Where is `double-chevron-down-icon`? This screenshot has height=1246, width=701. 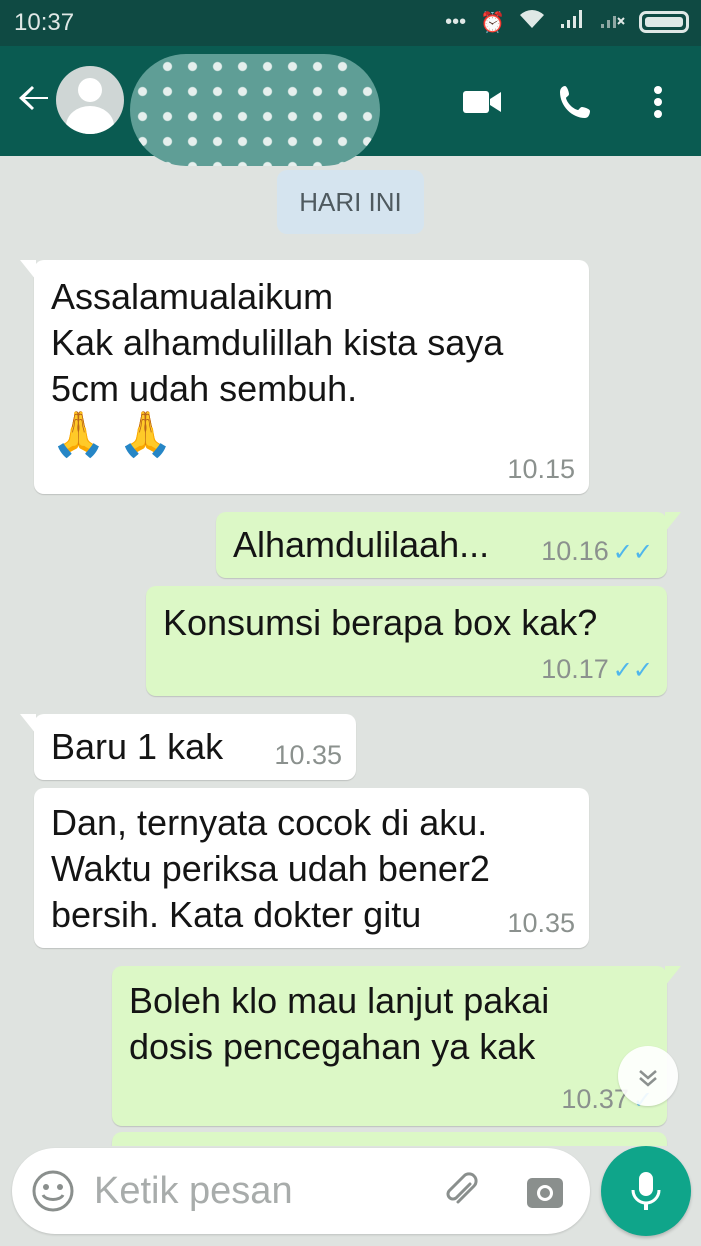 double-chevron-down-icon is located at coordinates (648, 1076).